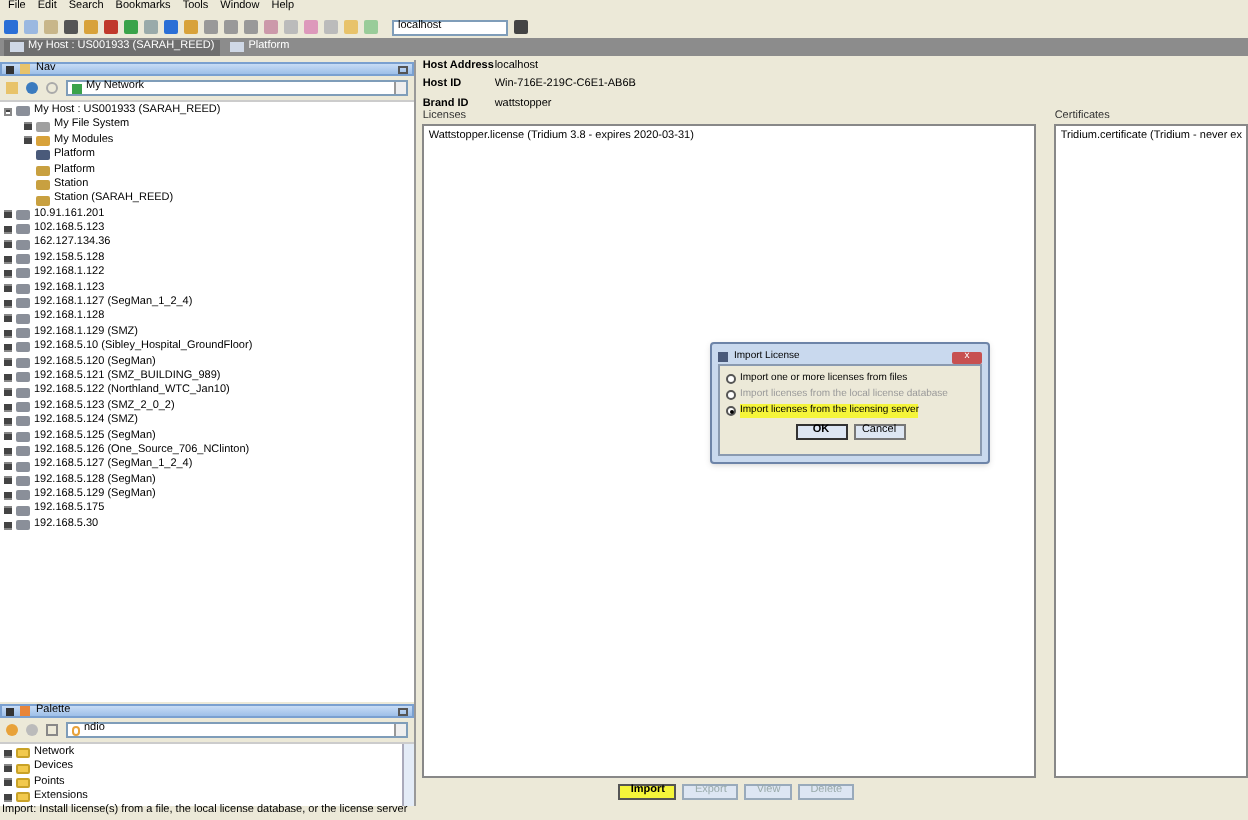 The image size is (1248, 820). What do you see at coordinates (723, 357) in the screenshot?
I see `app-icon` at bounding box center [723, 357].